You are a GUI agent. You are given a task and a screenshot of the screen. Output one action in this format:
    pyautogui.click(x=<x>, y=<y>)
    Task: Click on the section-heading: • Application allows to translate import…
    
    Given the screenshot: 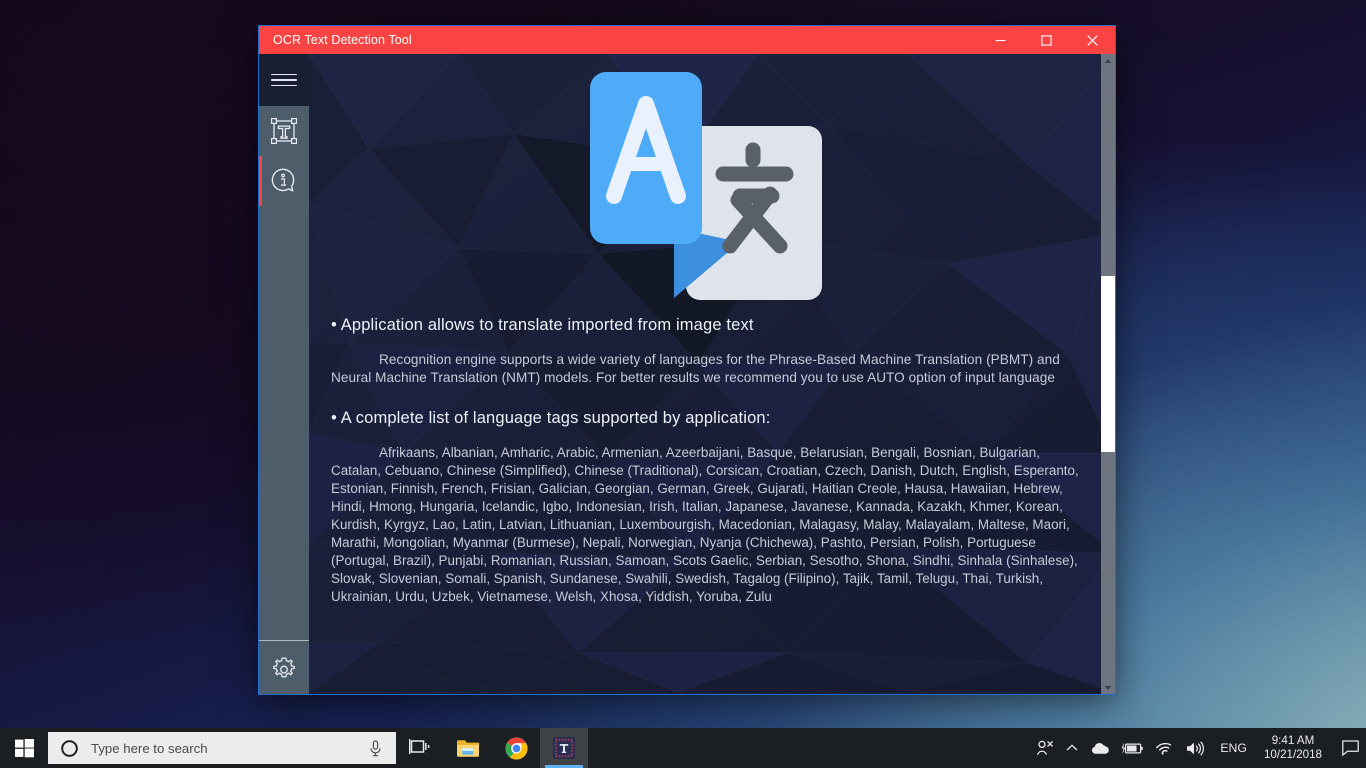 What is the action you would take?
    pyautogui.click(x=542, y=325)
    